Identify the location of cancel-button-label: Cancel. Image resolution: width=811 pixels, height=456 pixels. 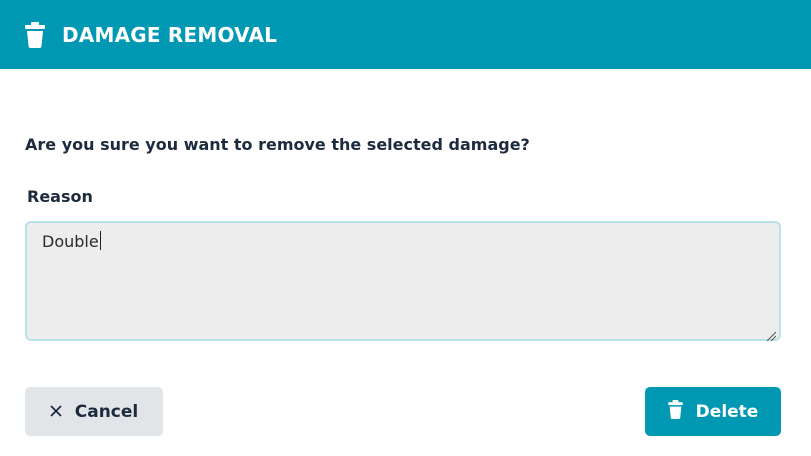
(106, 411).